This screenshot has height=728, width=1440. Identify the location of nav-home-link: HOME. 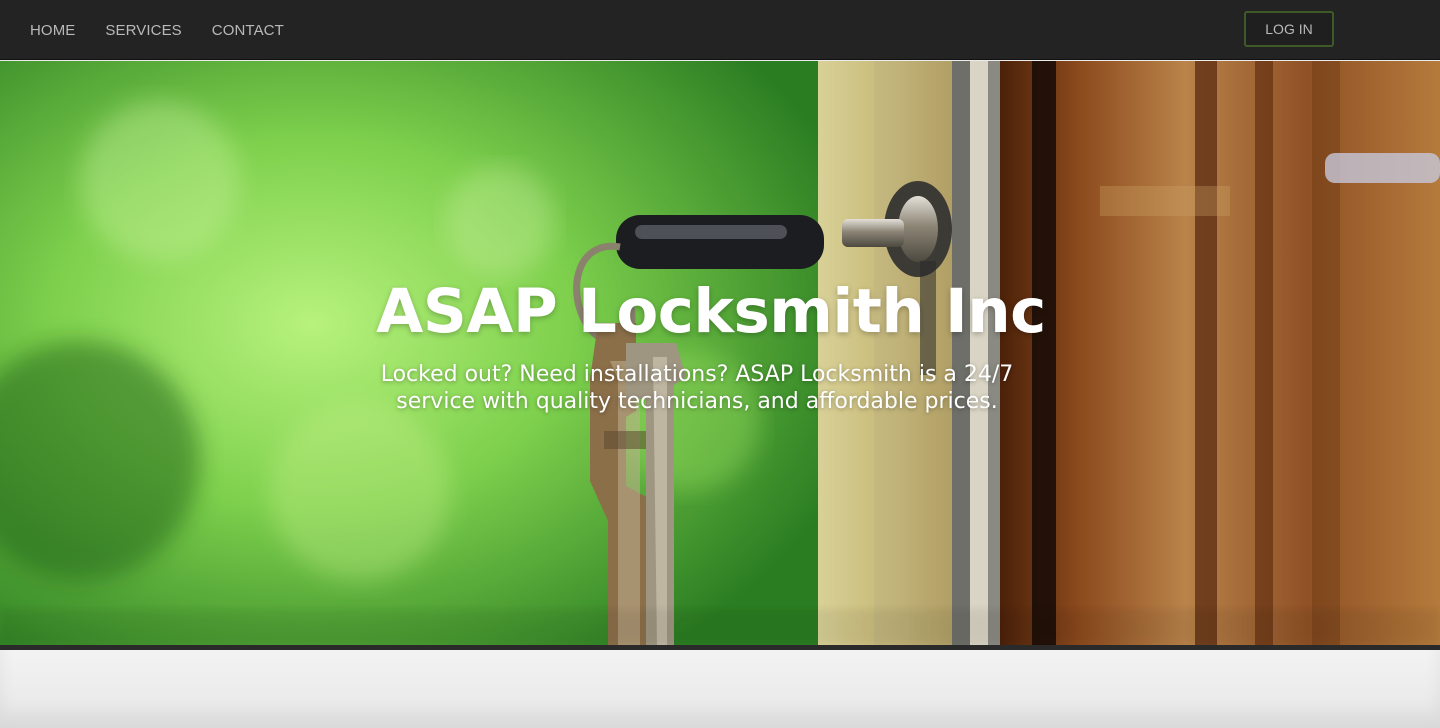
(52, 30).